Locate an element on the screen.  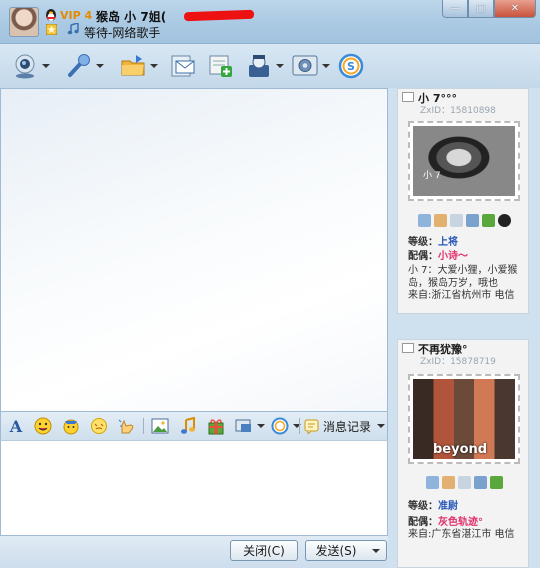
magic-face-icon is located at coordinates (71, 427).